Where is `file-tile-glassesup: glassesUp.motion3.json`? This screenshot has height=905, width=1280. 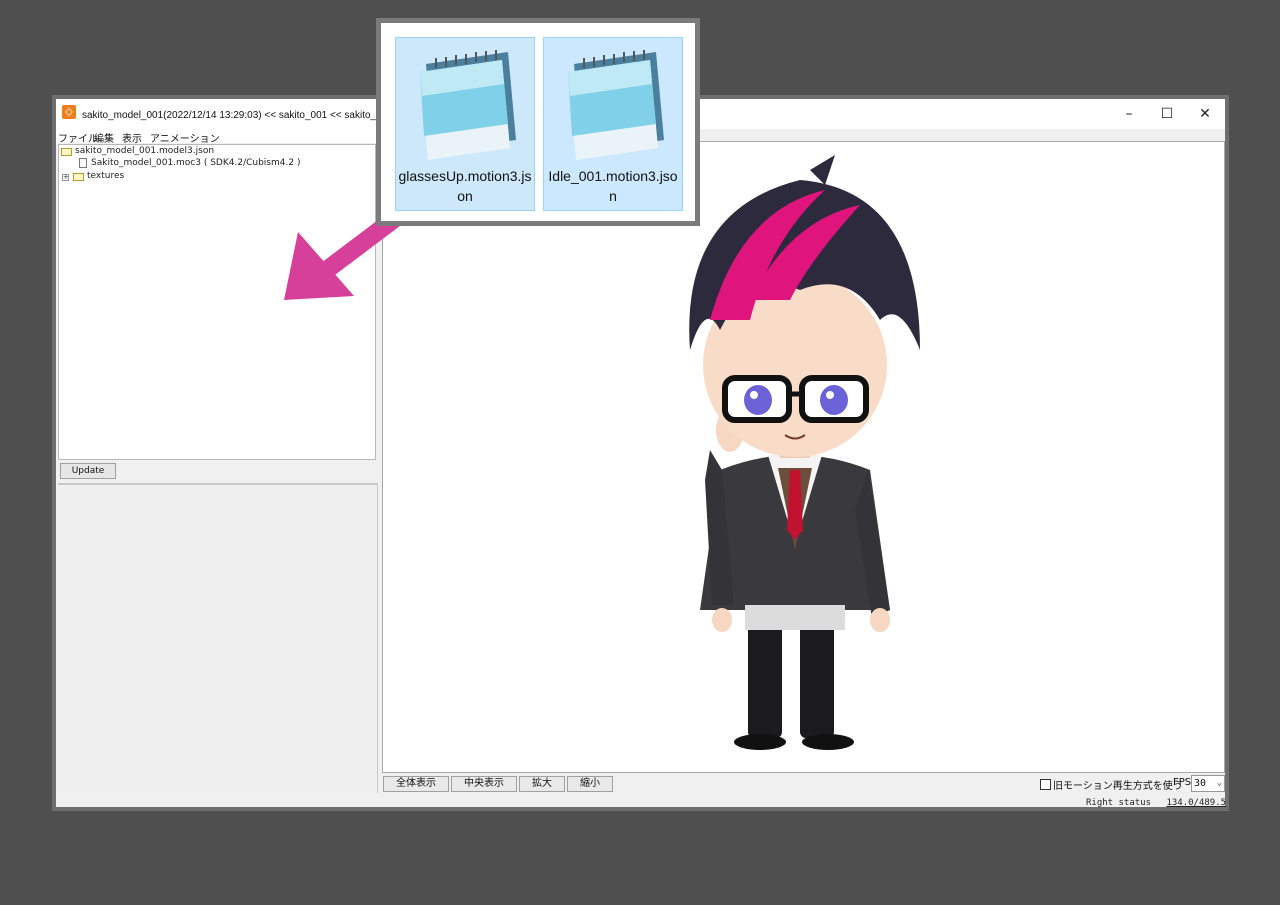 file-tile-glassesup: glassesUp.motion3.json is located at coordinates (465, 124).